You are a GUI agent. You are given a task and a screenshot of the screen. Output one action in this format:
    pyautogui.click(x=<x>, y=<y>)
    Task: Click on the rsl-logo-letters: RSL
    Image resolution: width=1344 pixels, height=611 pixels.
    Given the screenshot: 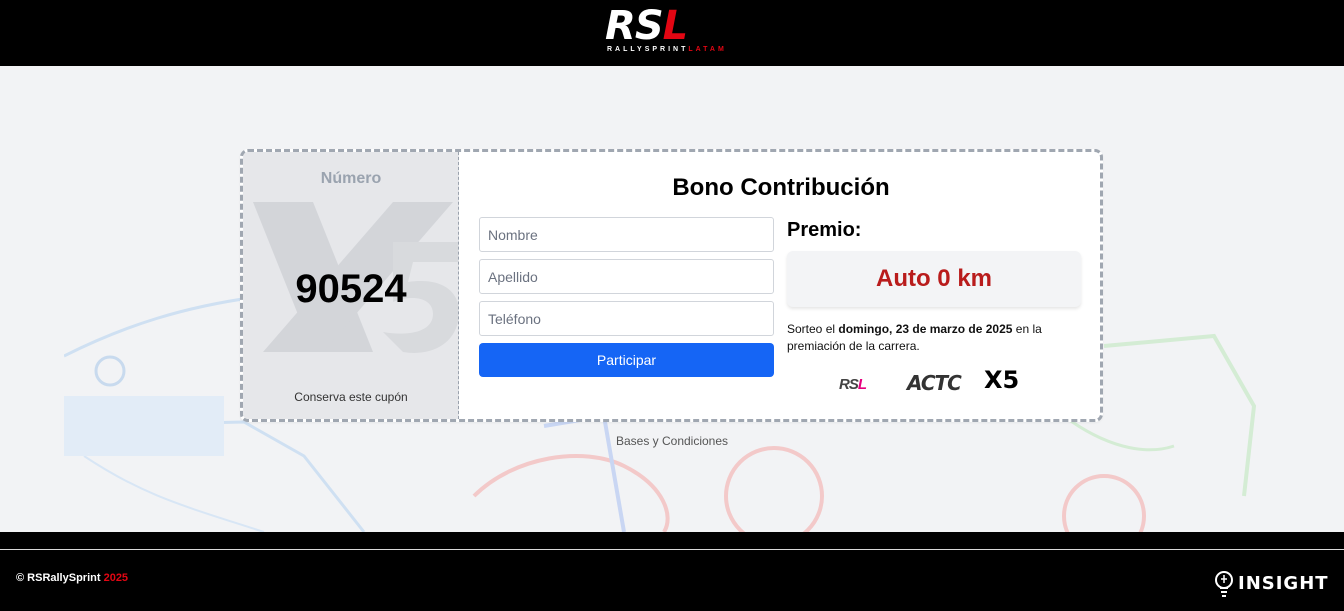 What is the action you would take?
    pyautogui.click(x=646, y=26)
    